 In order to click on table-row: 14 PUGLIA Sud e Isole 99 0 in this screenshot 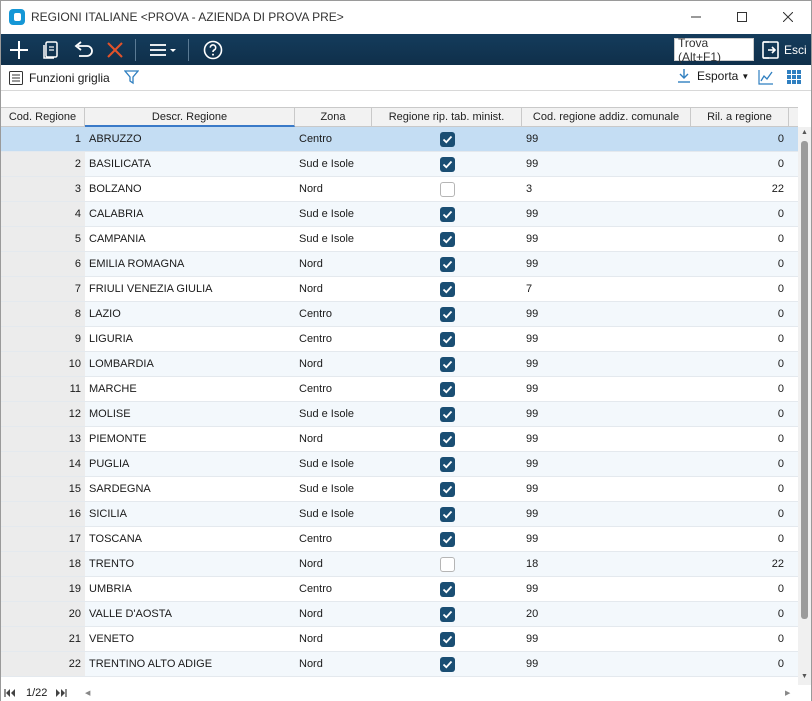, I will do `click(399, 464)`.